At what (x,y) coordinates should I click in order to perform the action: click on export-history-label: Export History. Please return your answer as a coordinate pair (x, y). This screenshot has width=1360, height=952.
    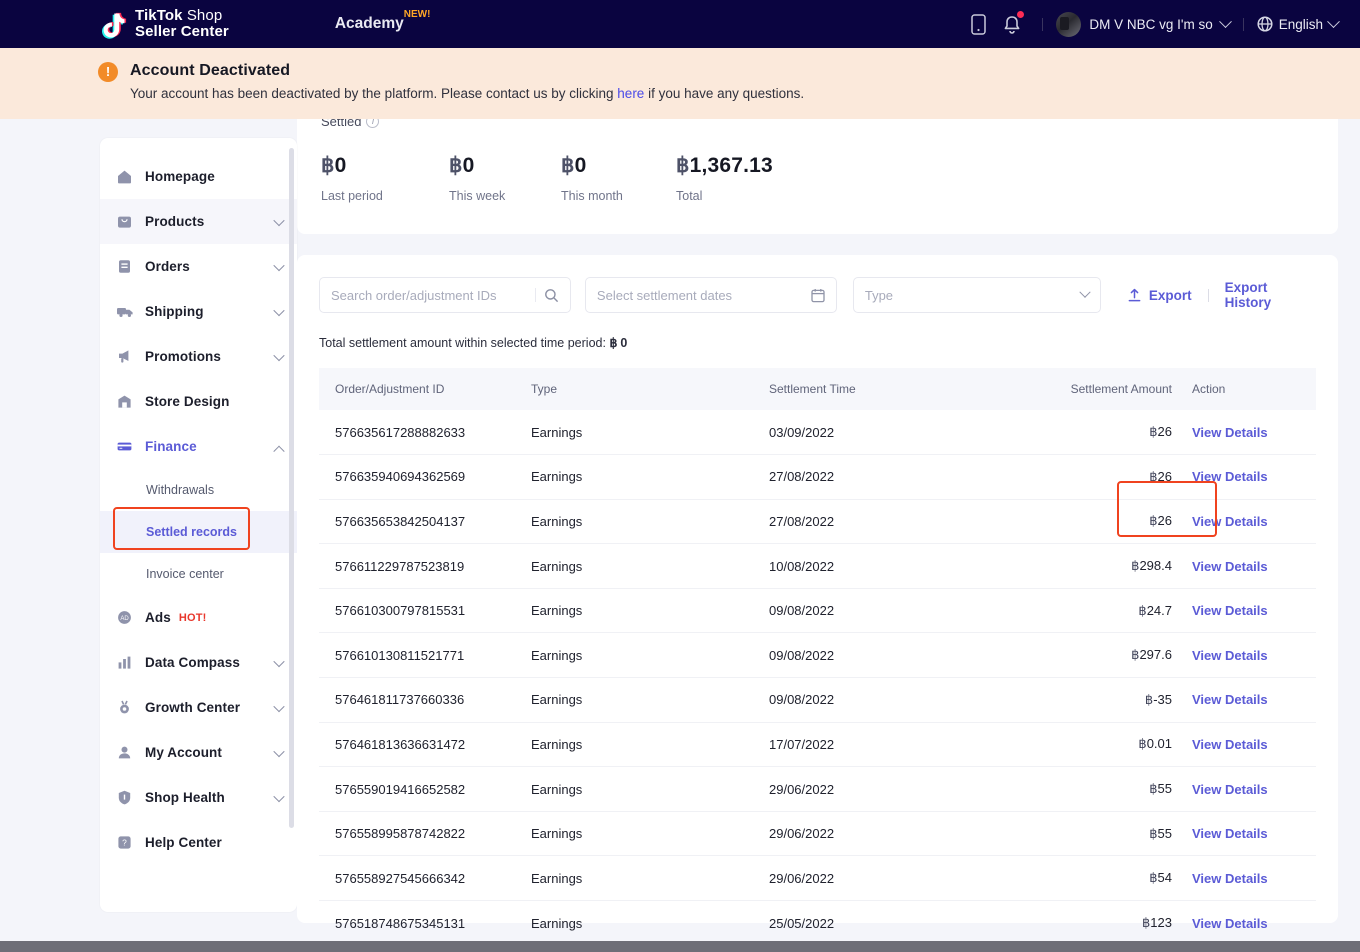
    Looking at the image, I should click on (1248, 295).